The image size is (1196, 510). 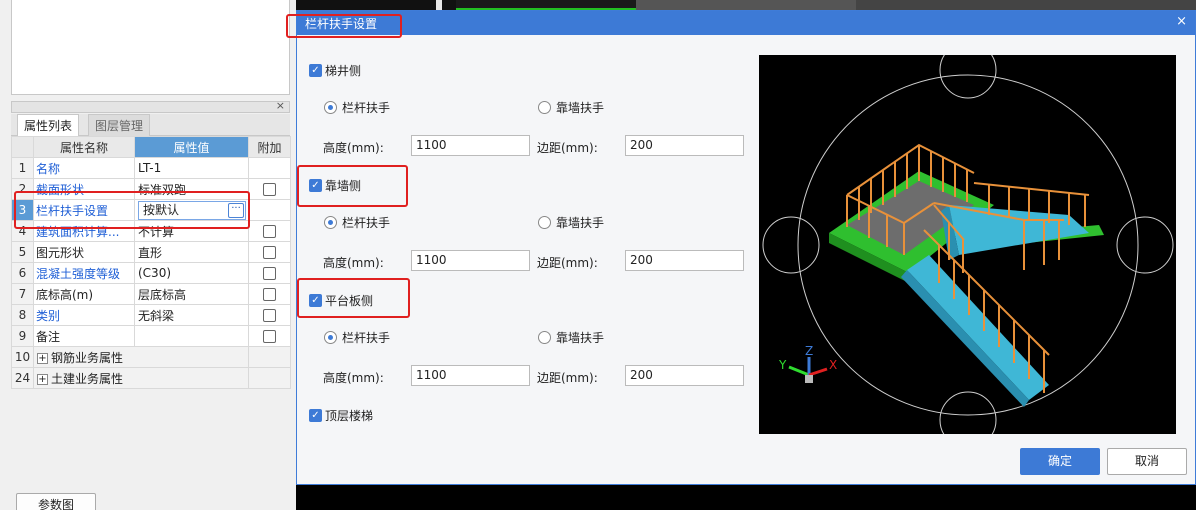 I want to click on orbit-handle-bottom, so click(x=968, y=420).